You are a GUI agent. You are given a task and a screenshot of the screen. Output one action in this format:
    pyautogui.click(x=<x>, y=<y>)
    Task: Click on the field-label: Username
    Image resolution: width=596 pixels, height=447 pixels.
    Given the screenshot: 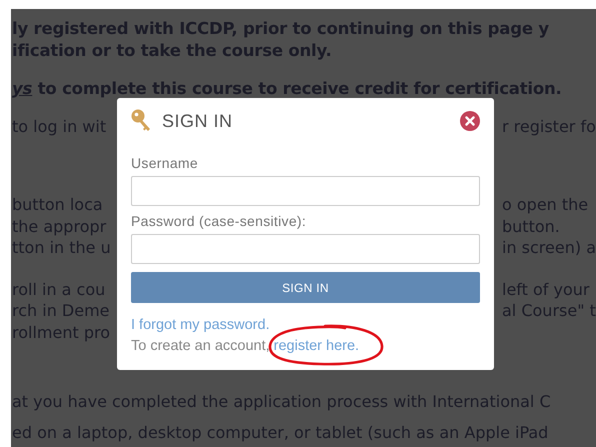 What is the action you would take?
    pyautogui.click(x=165, y=163)
    